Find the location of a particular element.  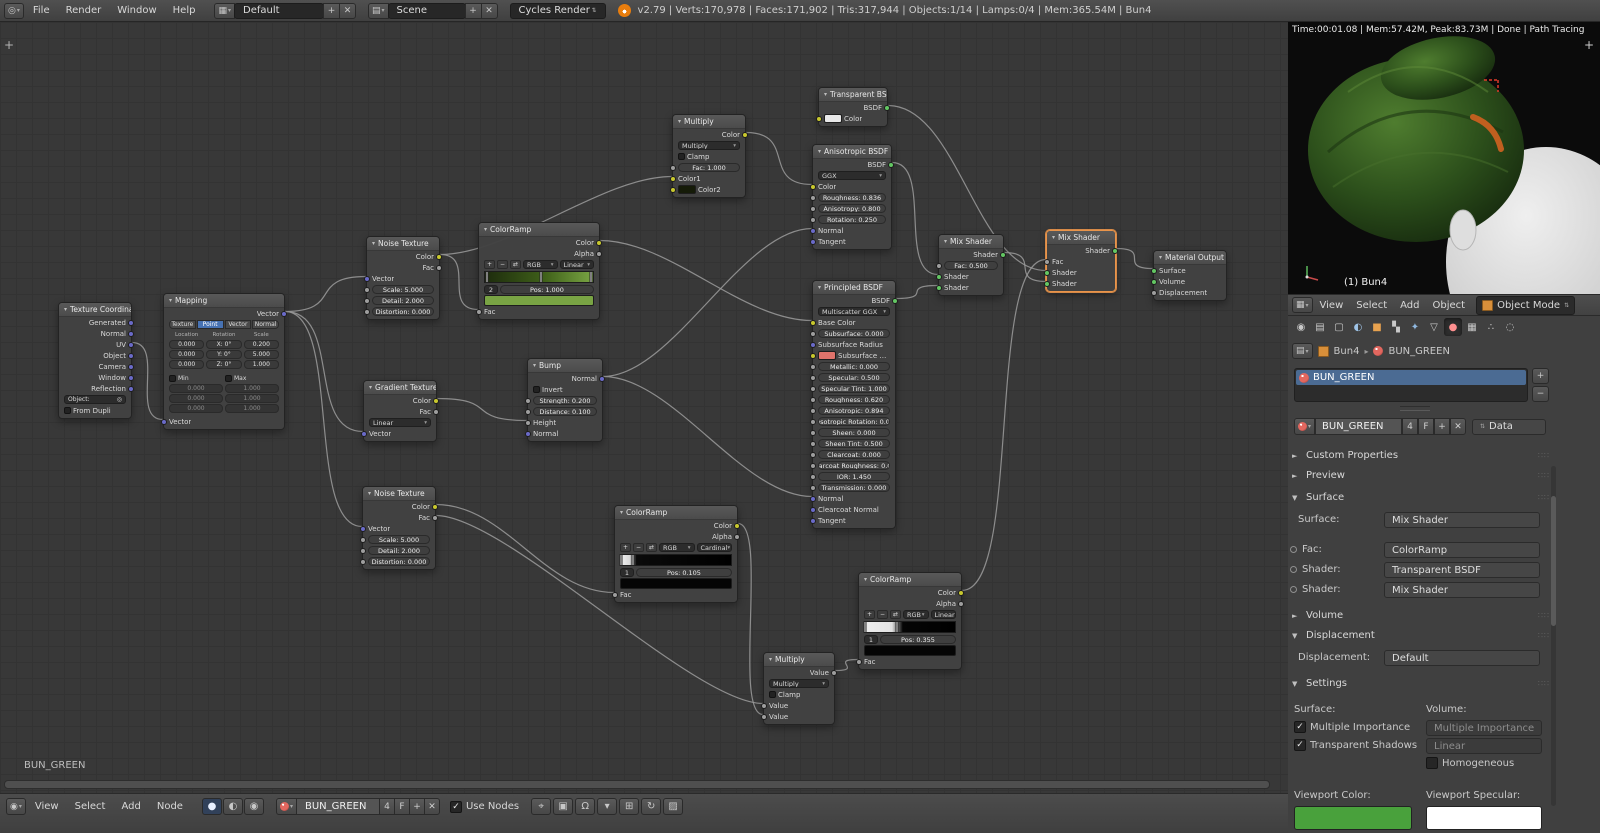

value-slider: Anisotropic: 0.894 is located at coordinates (854, 410).